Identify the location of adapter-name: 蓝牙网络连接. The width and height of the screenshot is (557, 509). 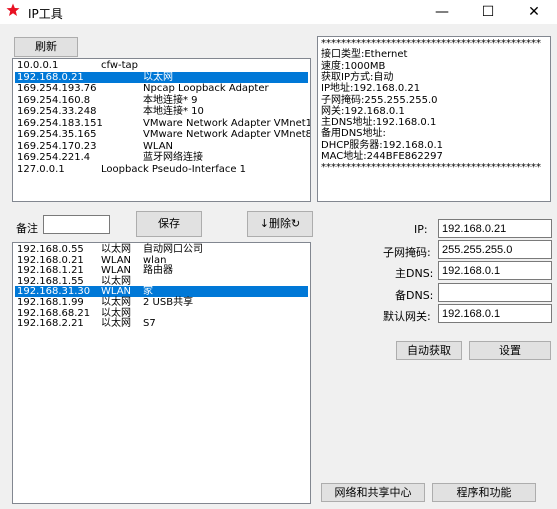
(173, 157).